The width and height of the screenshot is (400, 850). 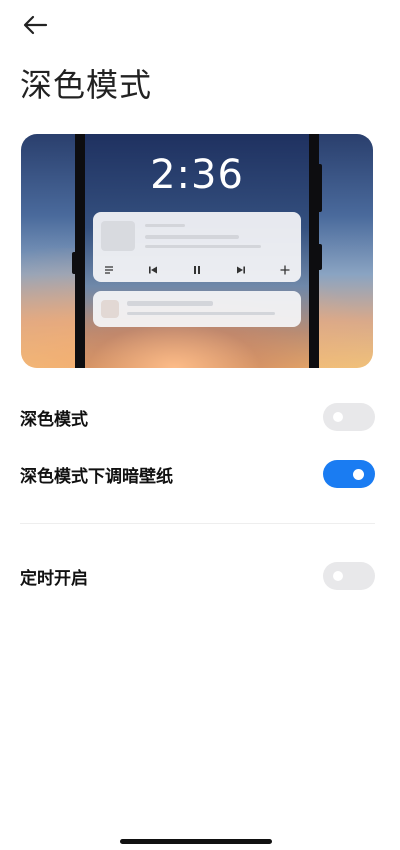 What do you see at coordinates (110, 309) in the screenshot?
I see `app-icon-placeholder` at bounding box center [110, 309].